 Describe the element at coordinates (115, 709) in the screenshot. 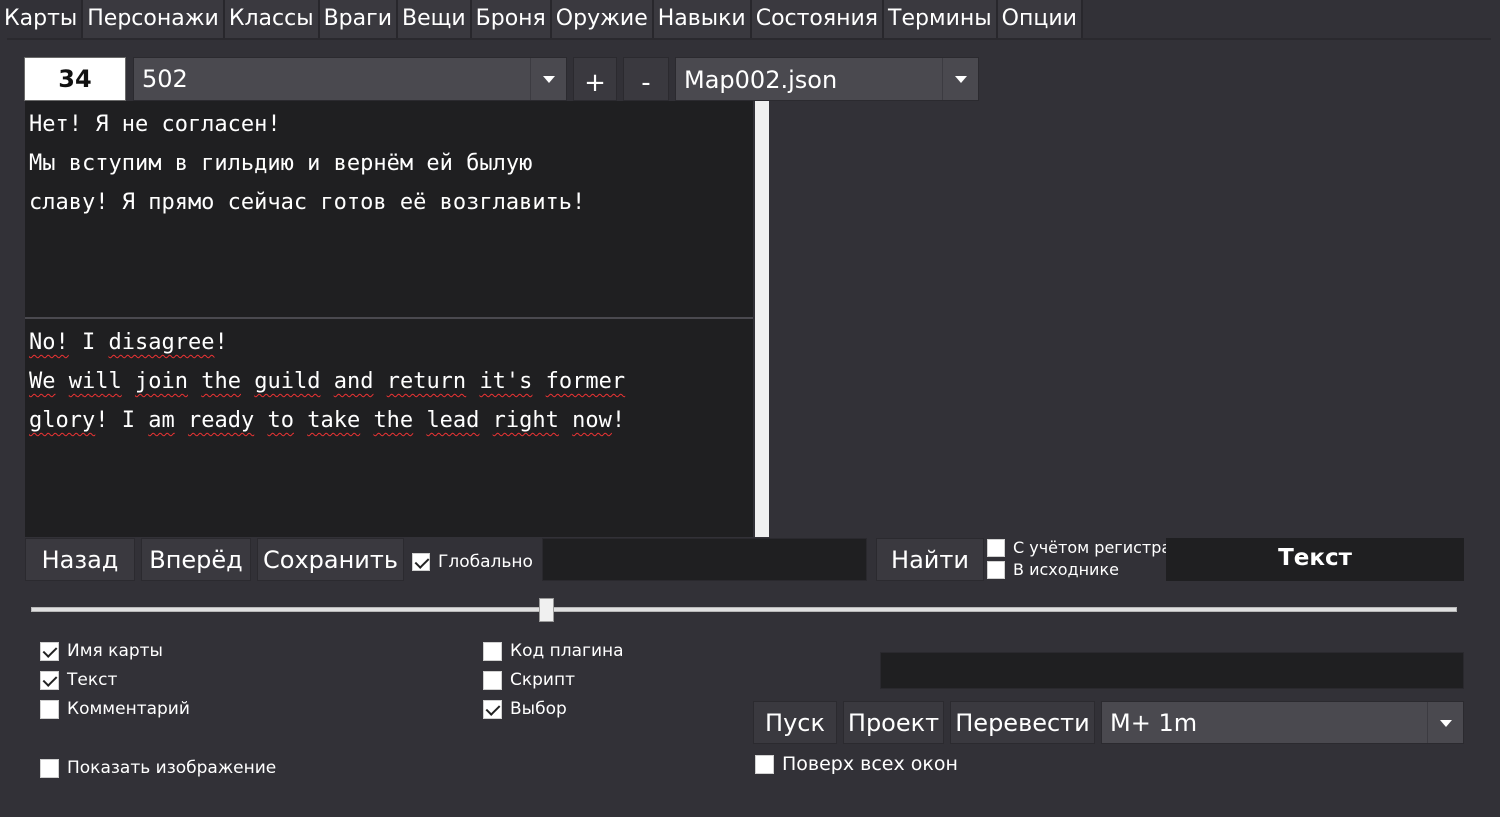

I see `comment-checkbox: Комментарий` at that location.